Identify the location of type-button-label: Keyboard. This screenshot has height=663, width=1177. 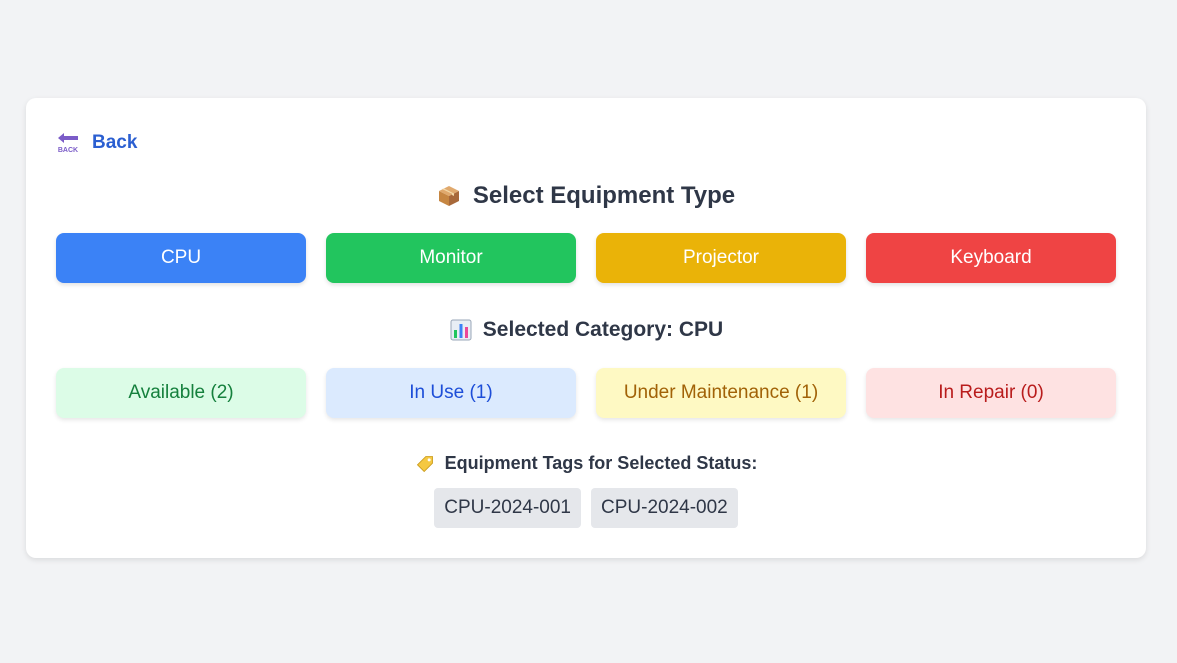
(991, 257).